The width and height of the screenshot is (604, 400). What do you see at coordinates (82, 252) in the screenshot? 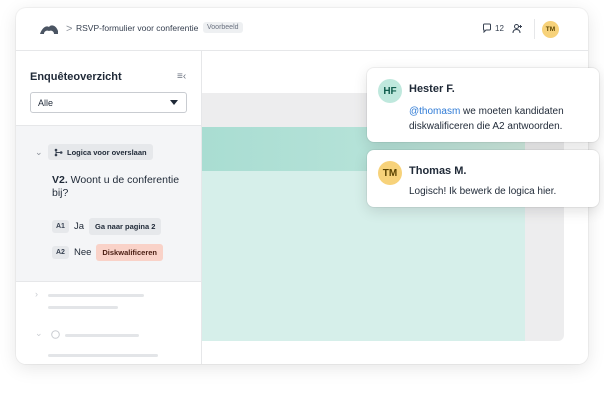
I see `answer-label: Nee` at bounding box center [82, 252].